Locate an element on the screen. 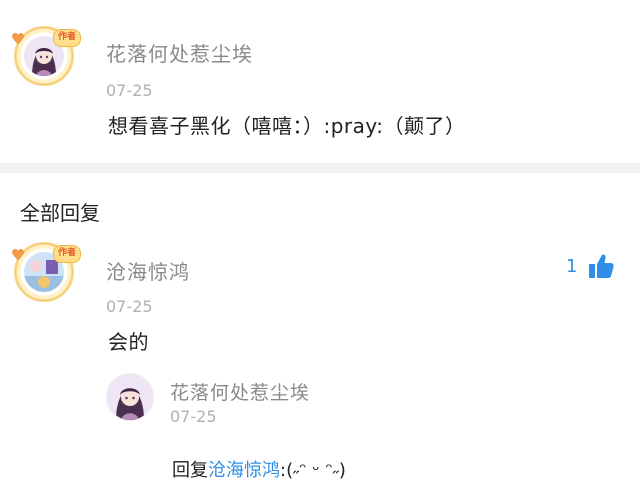  like-button: 1 is located at coordinates (590, 266).